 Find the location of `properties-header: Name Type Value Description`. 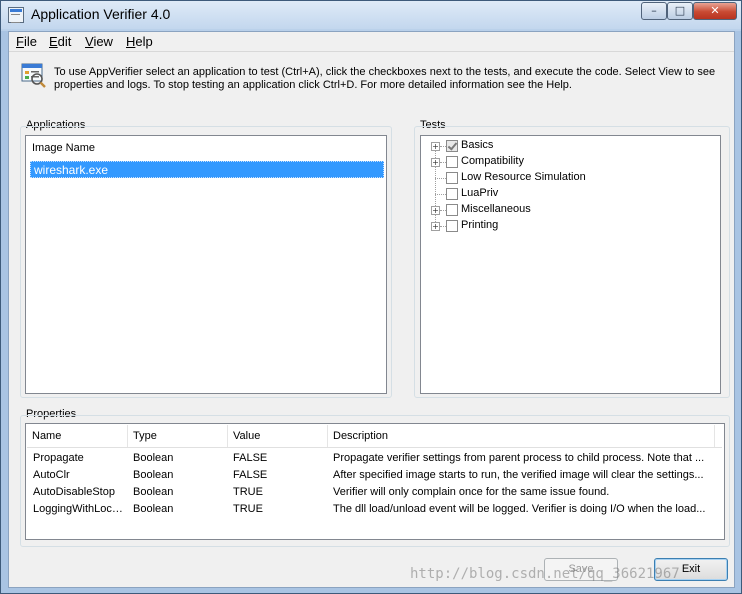

properties-header: Name Type Value Description is located at coordinates (374, 436).